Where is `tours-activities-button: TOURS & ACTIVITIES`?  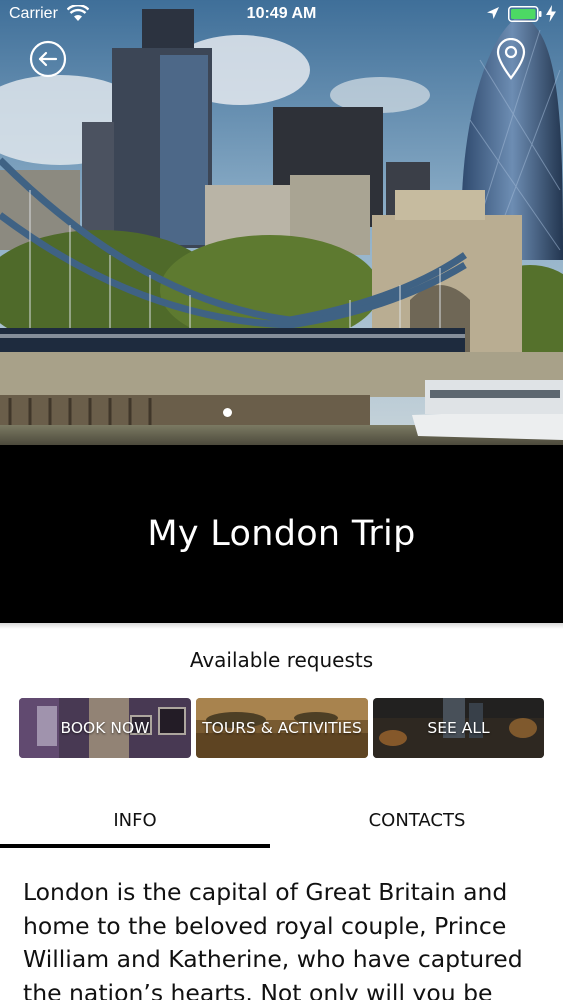
tours-activities-button: TOURS & ACTIVITIES is located at coordinates (282, 728).